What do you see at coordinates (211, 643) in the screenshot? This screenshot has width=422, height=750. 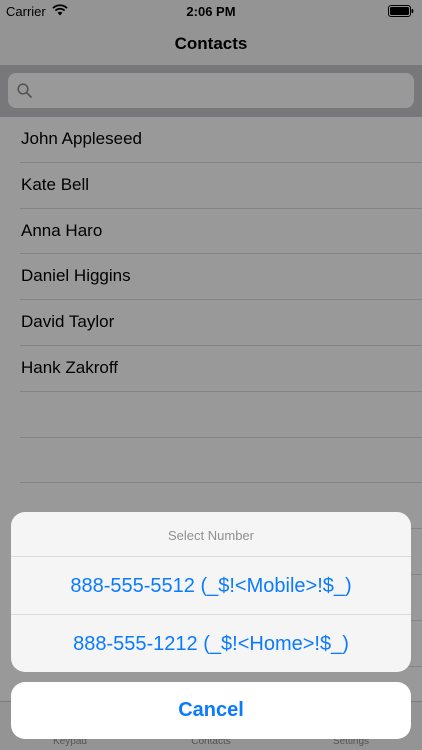 I see `home-number-option: 888-555-1212 (_$!<Home>!$_)` at bounding box center [211, 643].